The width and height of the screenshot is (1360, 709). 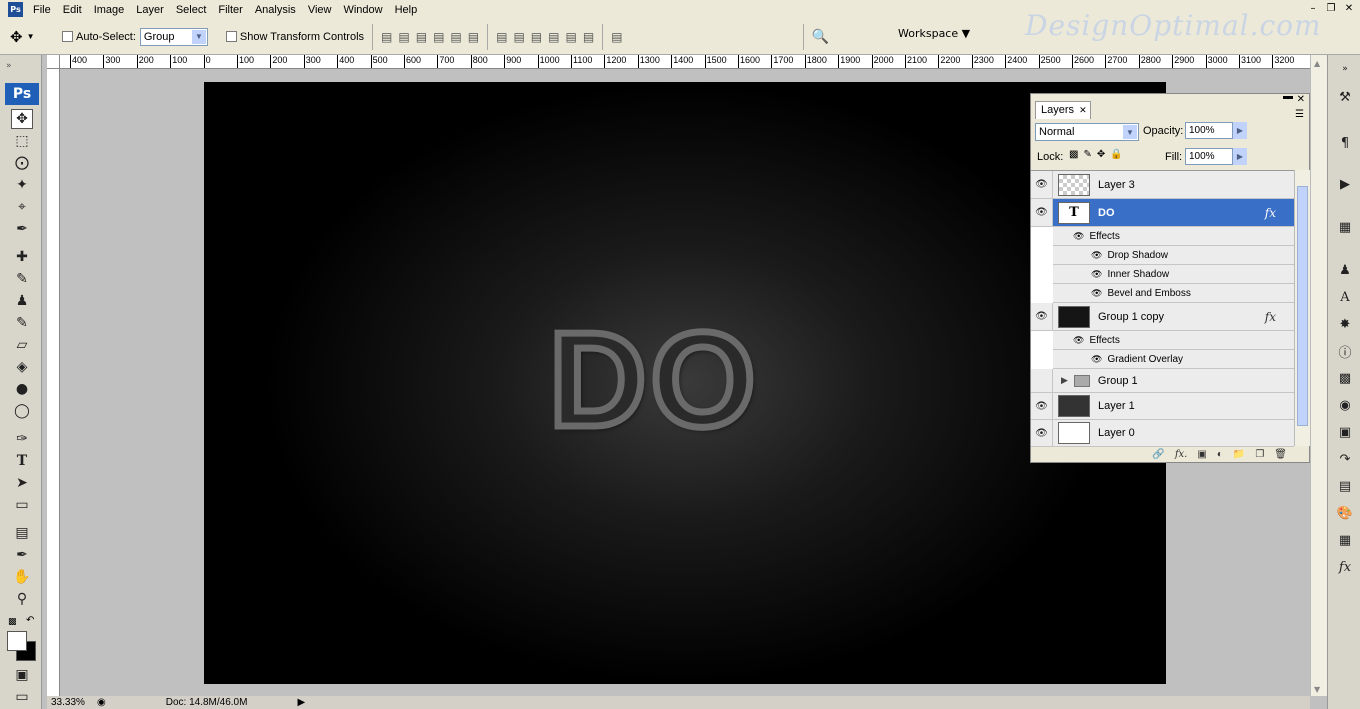 I want to click on opacity-slider-arrow: ▶, so click(x=1240, y=130).